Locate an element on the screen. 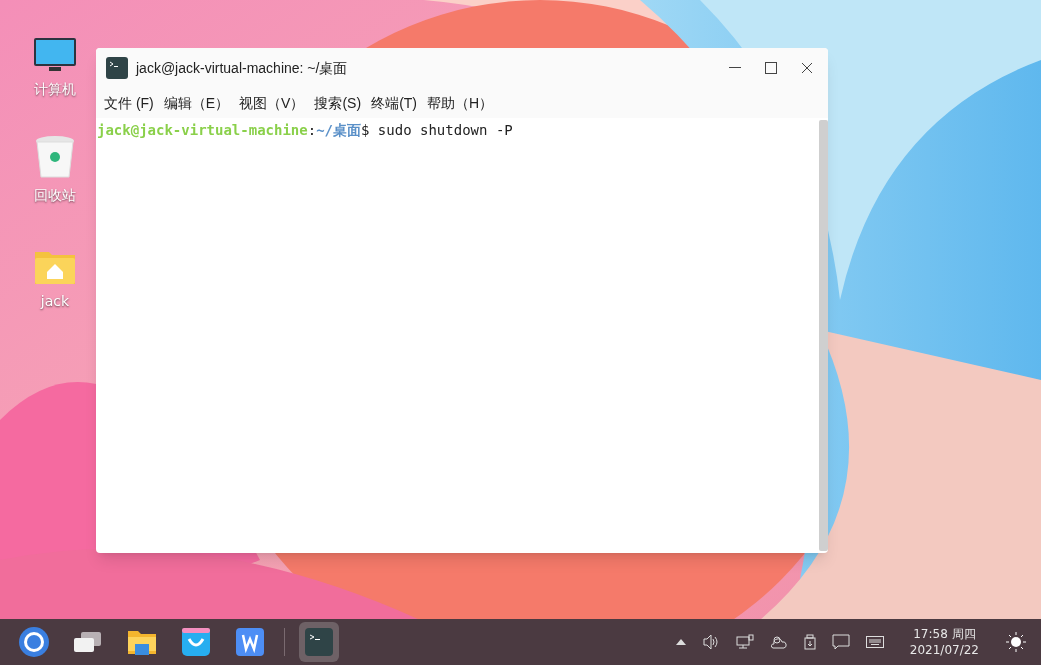 The height and width of the screenshot is (665, 1041). menu-item: 终端(T) is located at coordinates (394, 103).